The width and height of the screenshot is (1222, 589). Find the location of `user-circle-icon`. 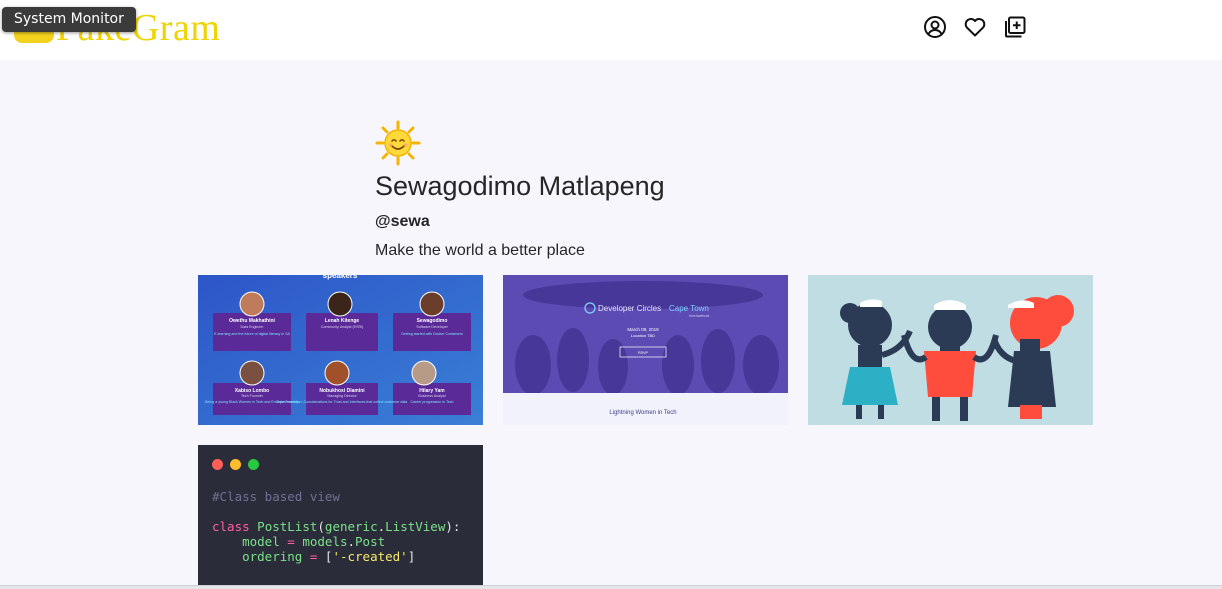

user-circle-icon is located at coordinates (935, 27).